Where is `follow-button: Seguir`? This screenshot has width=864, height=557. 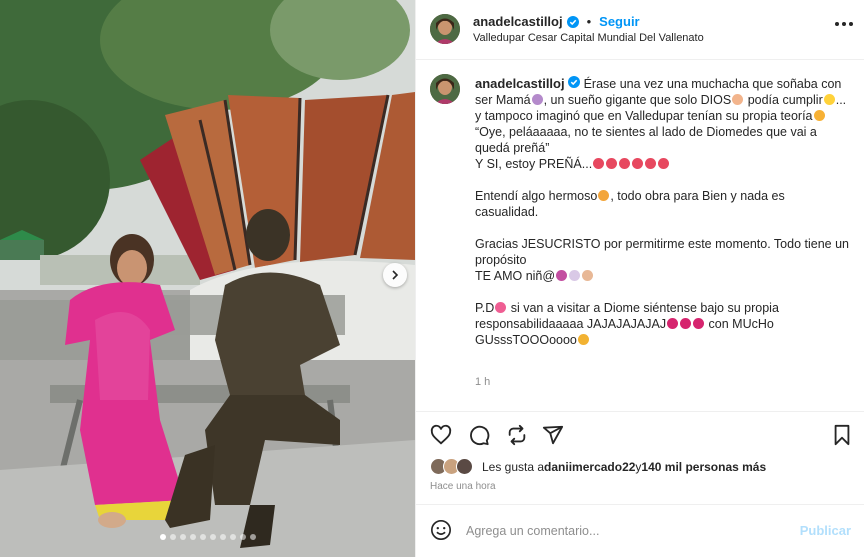 follow-button: Seguir is located at coordinates (619, 21).